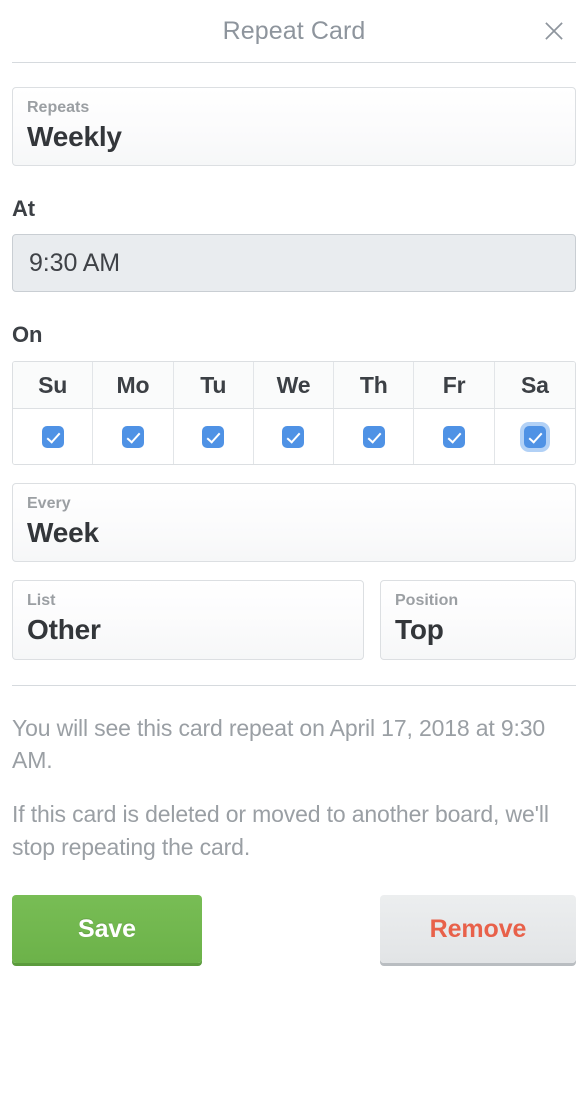 The width and height of the screenshot is (588, 1096). I want to click on every-value: Week, so click(63, 533).